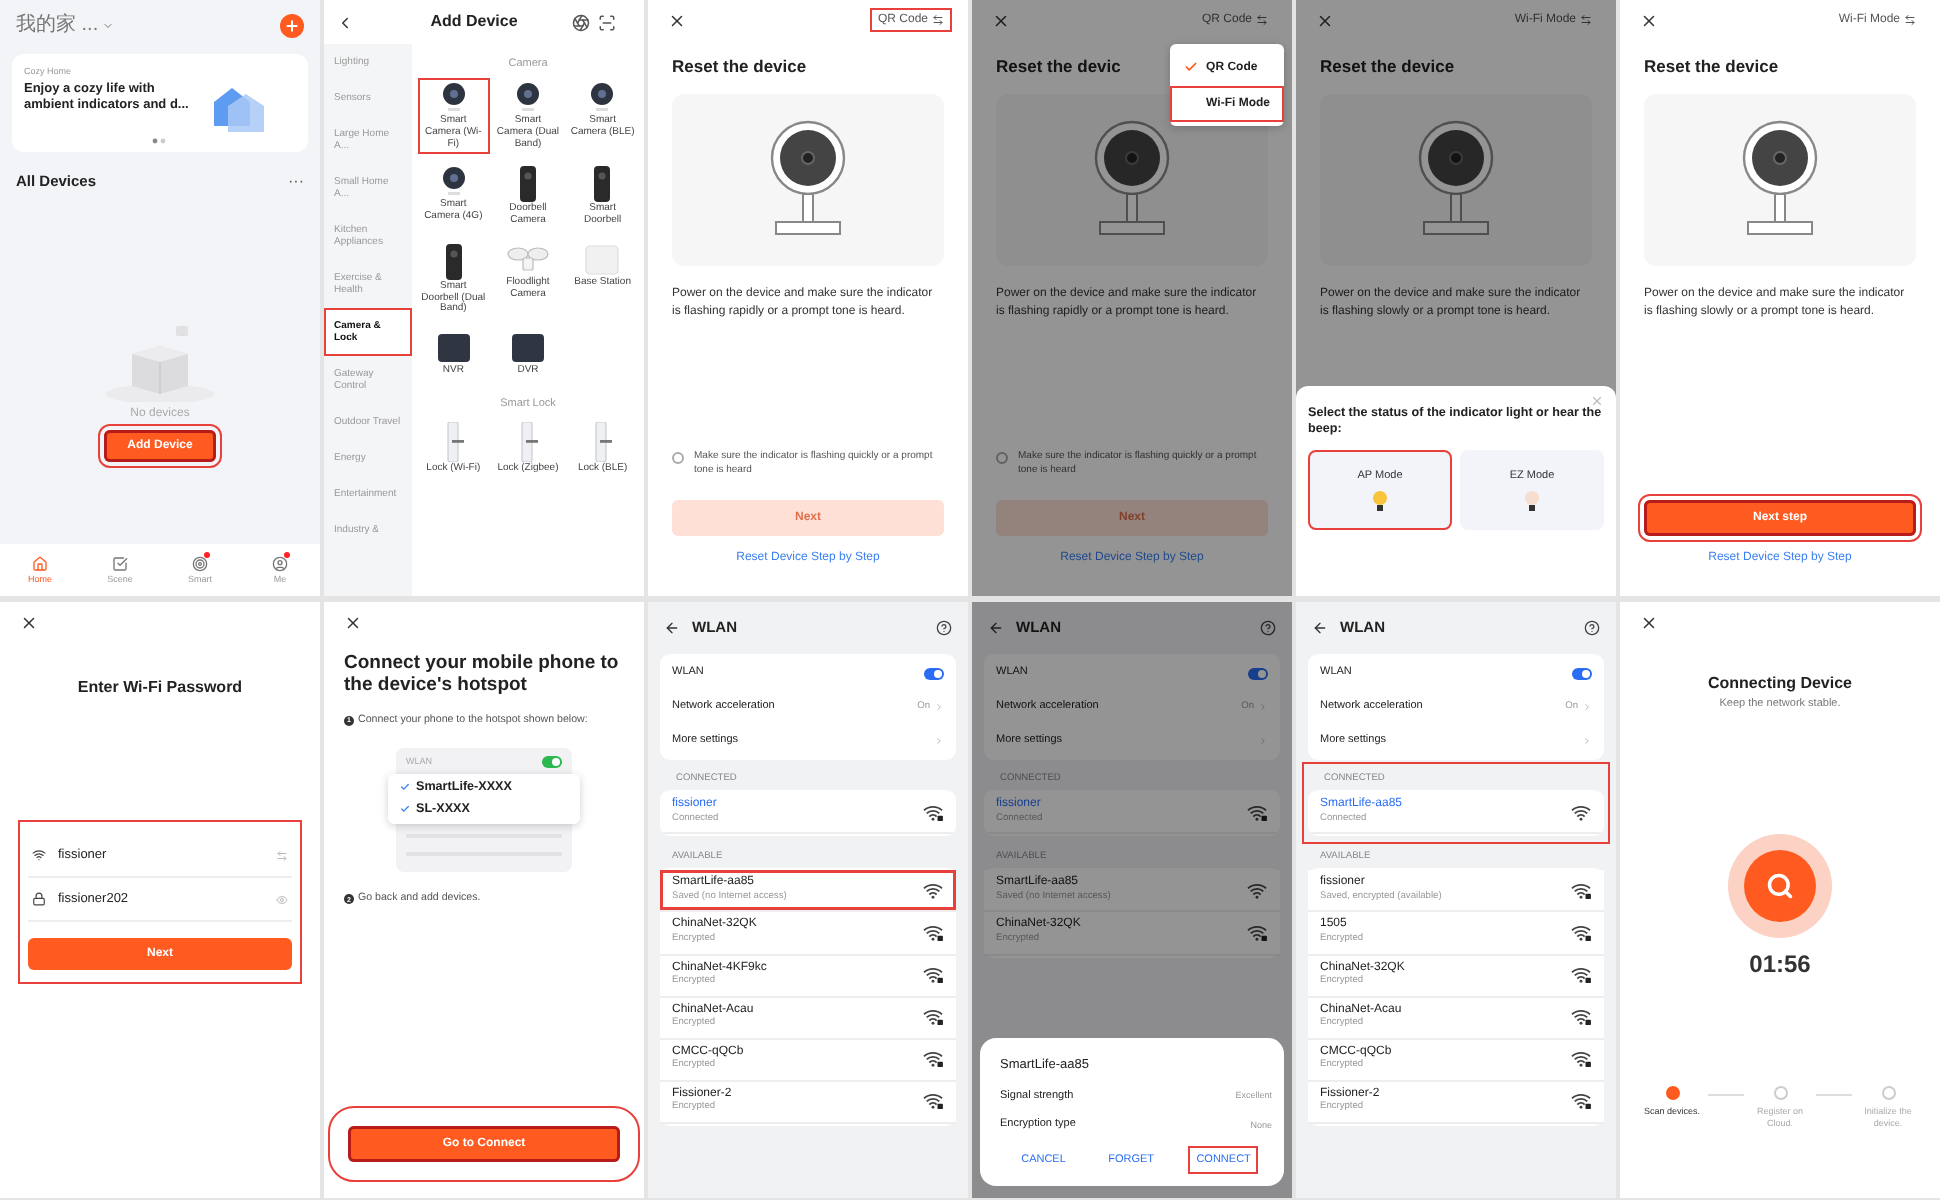  Describe the element at coordinates (40, 564) in the screenshot. I see `home-icon` at that location.